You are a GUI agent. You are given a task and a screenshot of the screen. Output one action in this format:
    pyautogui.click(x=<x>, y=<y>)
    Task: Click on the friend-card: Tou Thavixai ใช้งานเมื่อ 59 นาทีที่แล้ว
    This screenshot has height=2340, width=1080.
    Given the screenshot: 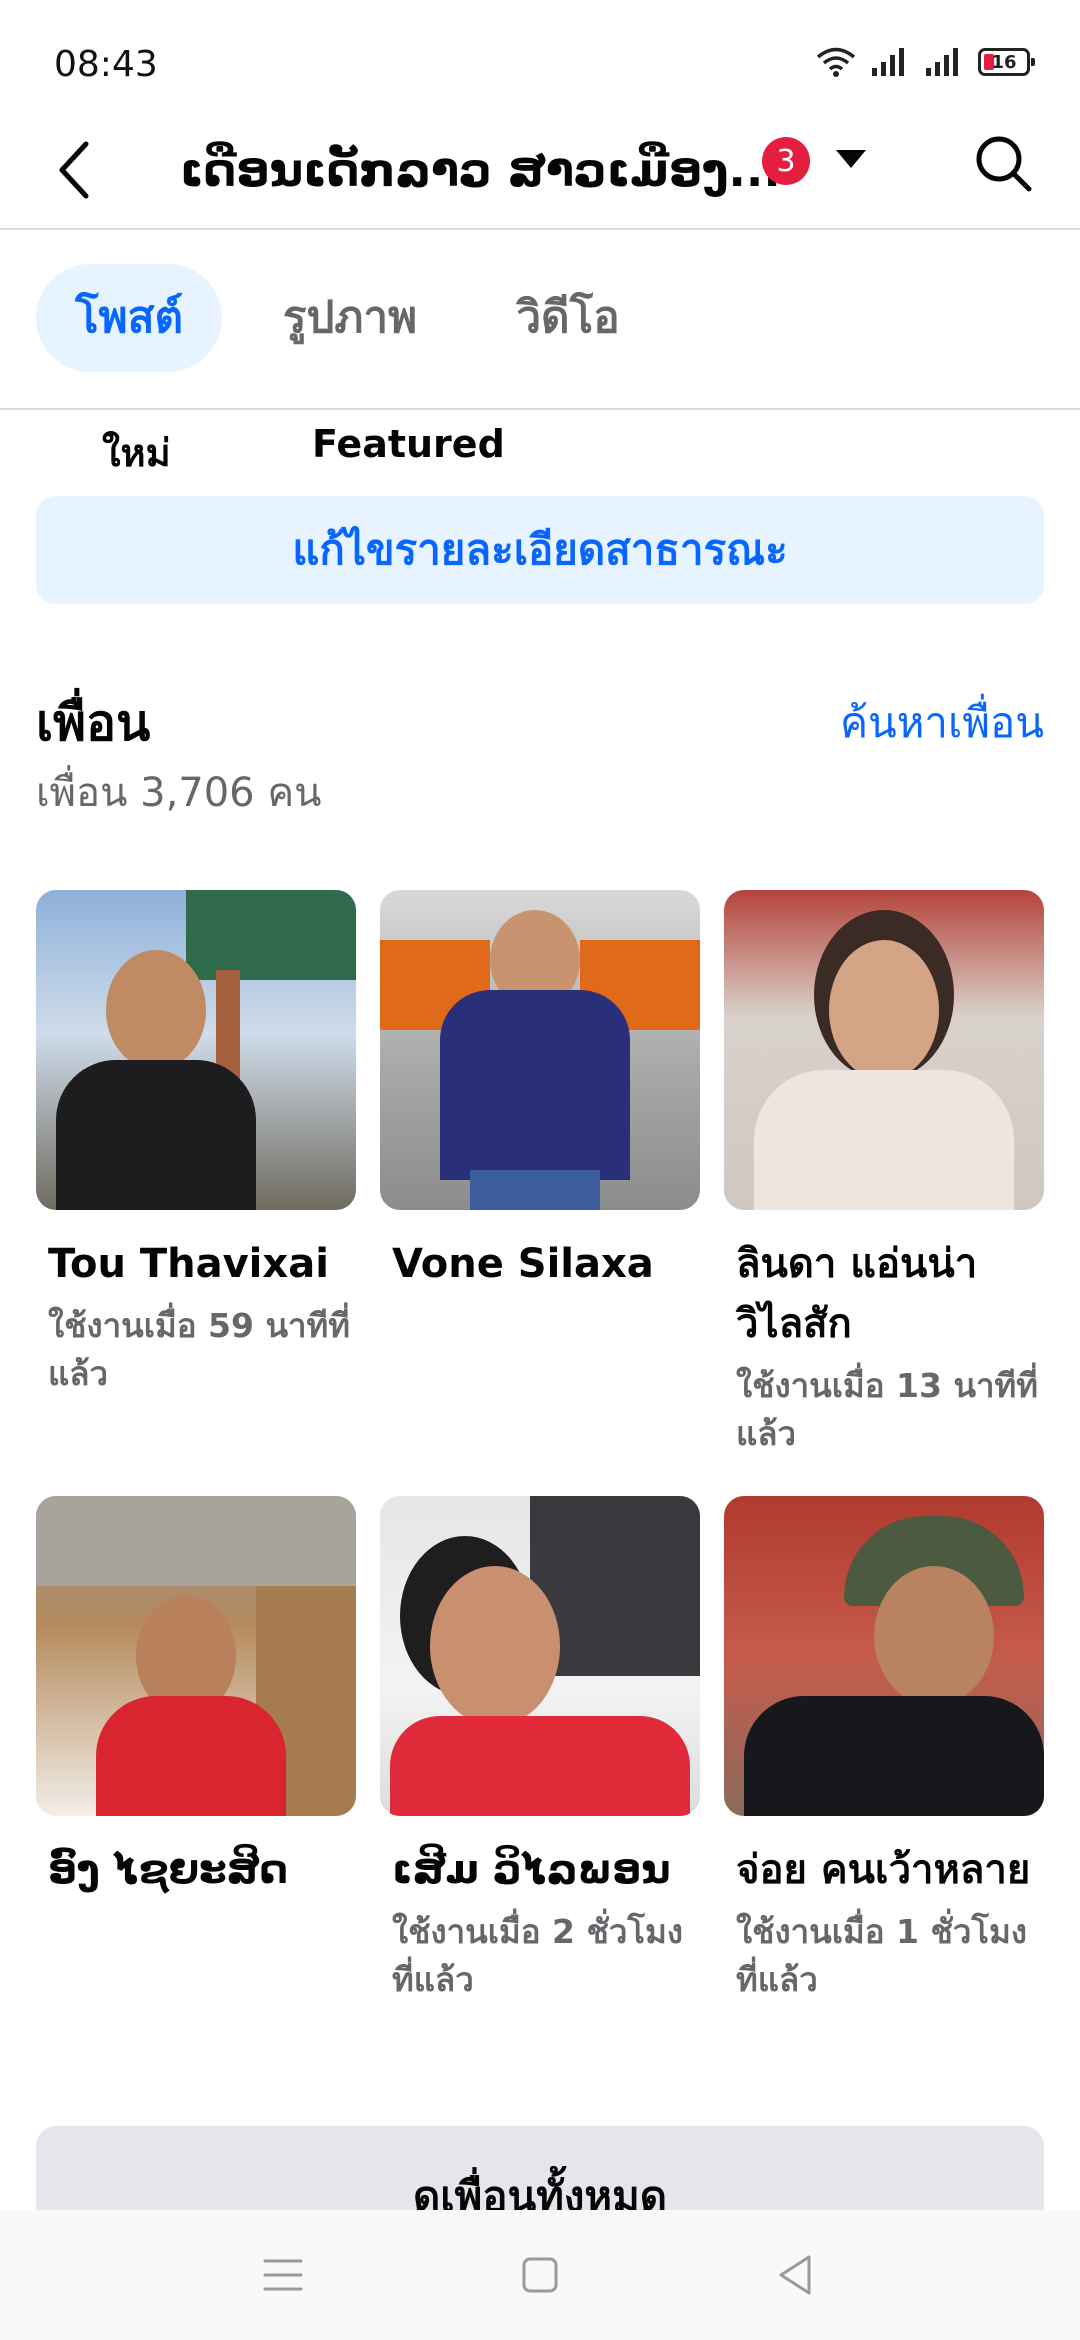 What is the action you would take?
    pyautogui.click(x=196, y=1144)
    